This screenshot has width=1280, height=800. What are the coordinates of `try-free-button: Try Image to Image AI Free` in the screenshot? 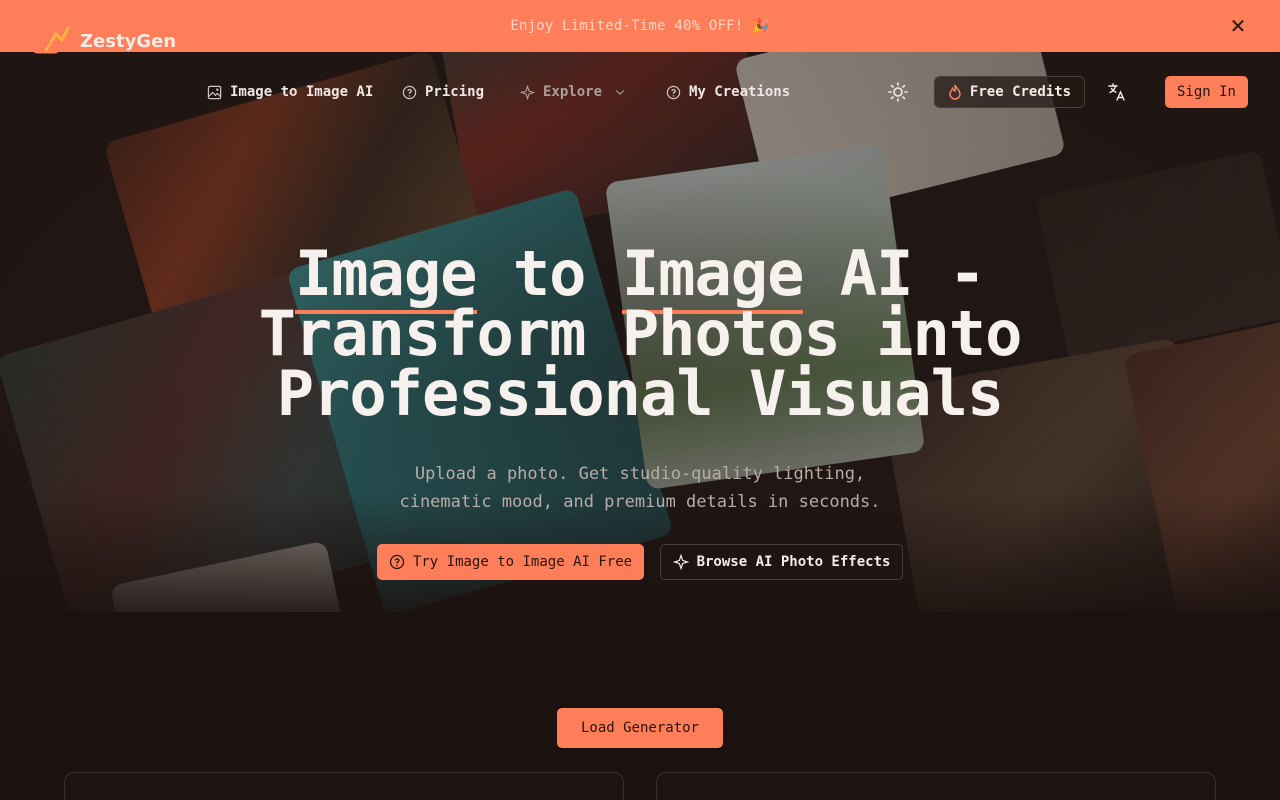 It's located at (510, 562).